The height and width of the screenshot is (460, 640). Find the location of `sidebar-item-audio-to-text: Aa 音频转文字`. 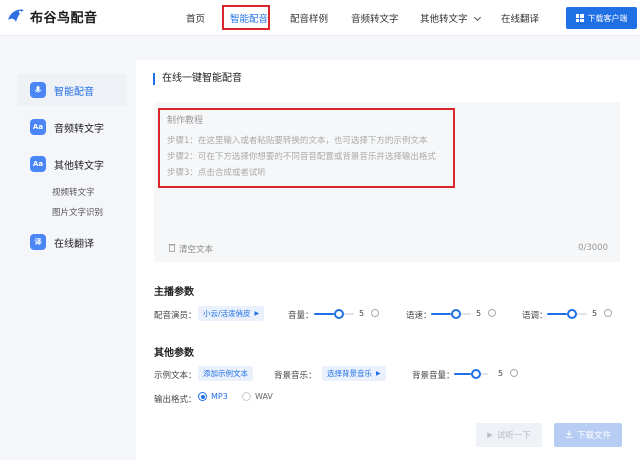

sidebar-item-audio-to-text: Aa 音频转文字 is located at coordinates (72, 127).